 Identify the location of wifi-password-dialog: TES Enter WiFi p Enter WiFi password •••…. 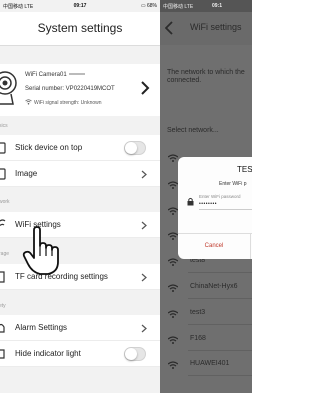
(215, 208).